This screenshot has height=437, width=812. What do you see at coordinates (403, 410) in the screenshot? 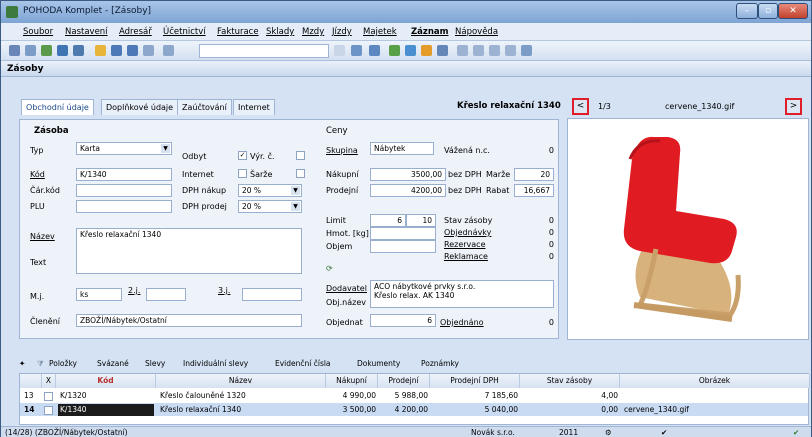
I see `cell-prodejni: 4 200,00` at bounding box center [403, 410].